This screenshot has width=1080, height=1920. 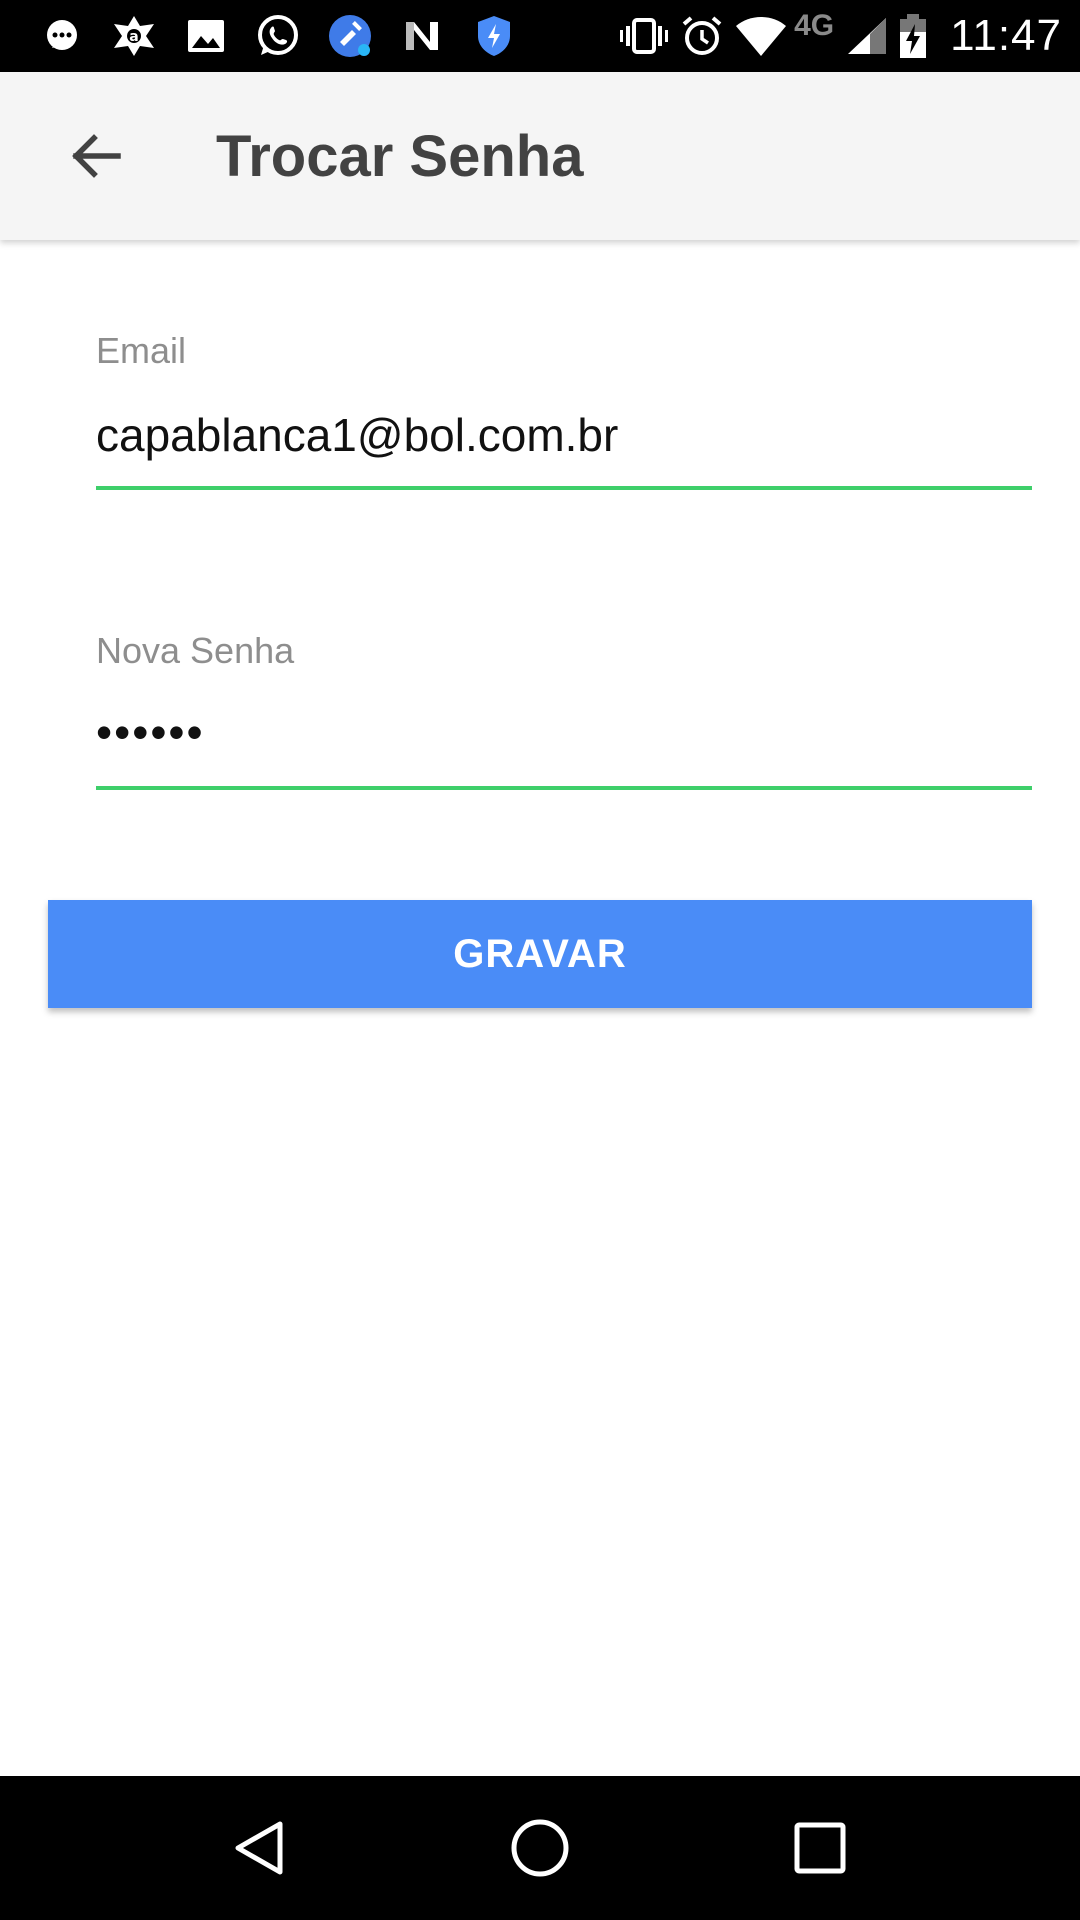 What do you see at coordinates (564, 435) in the screenshot?
I see `email-input` at bounding box center [564, 435].